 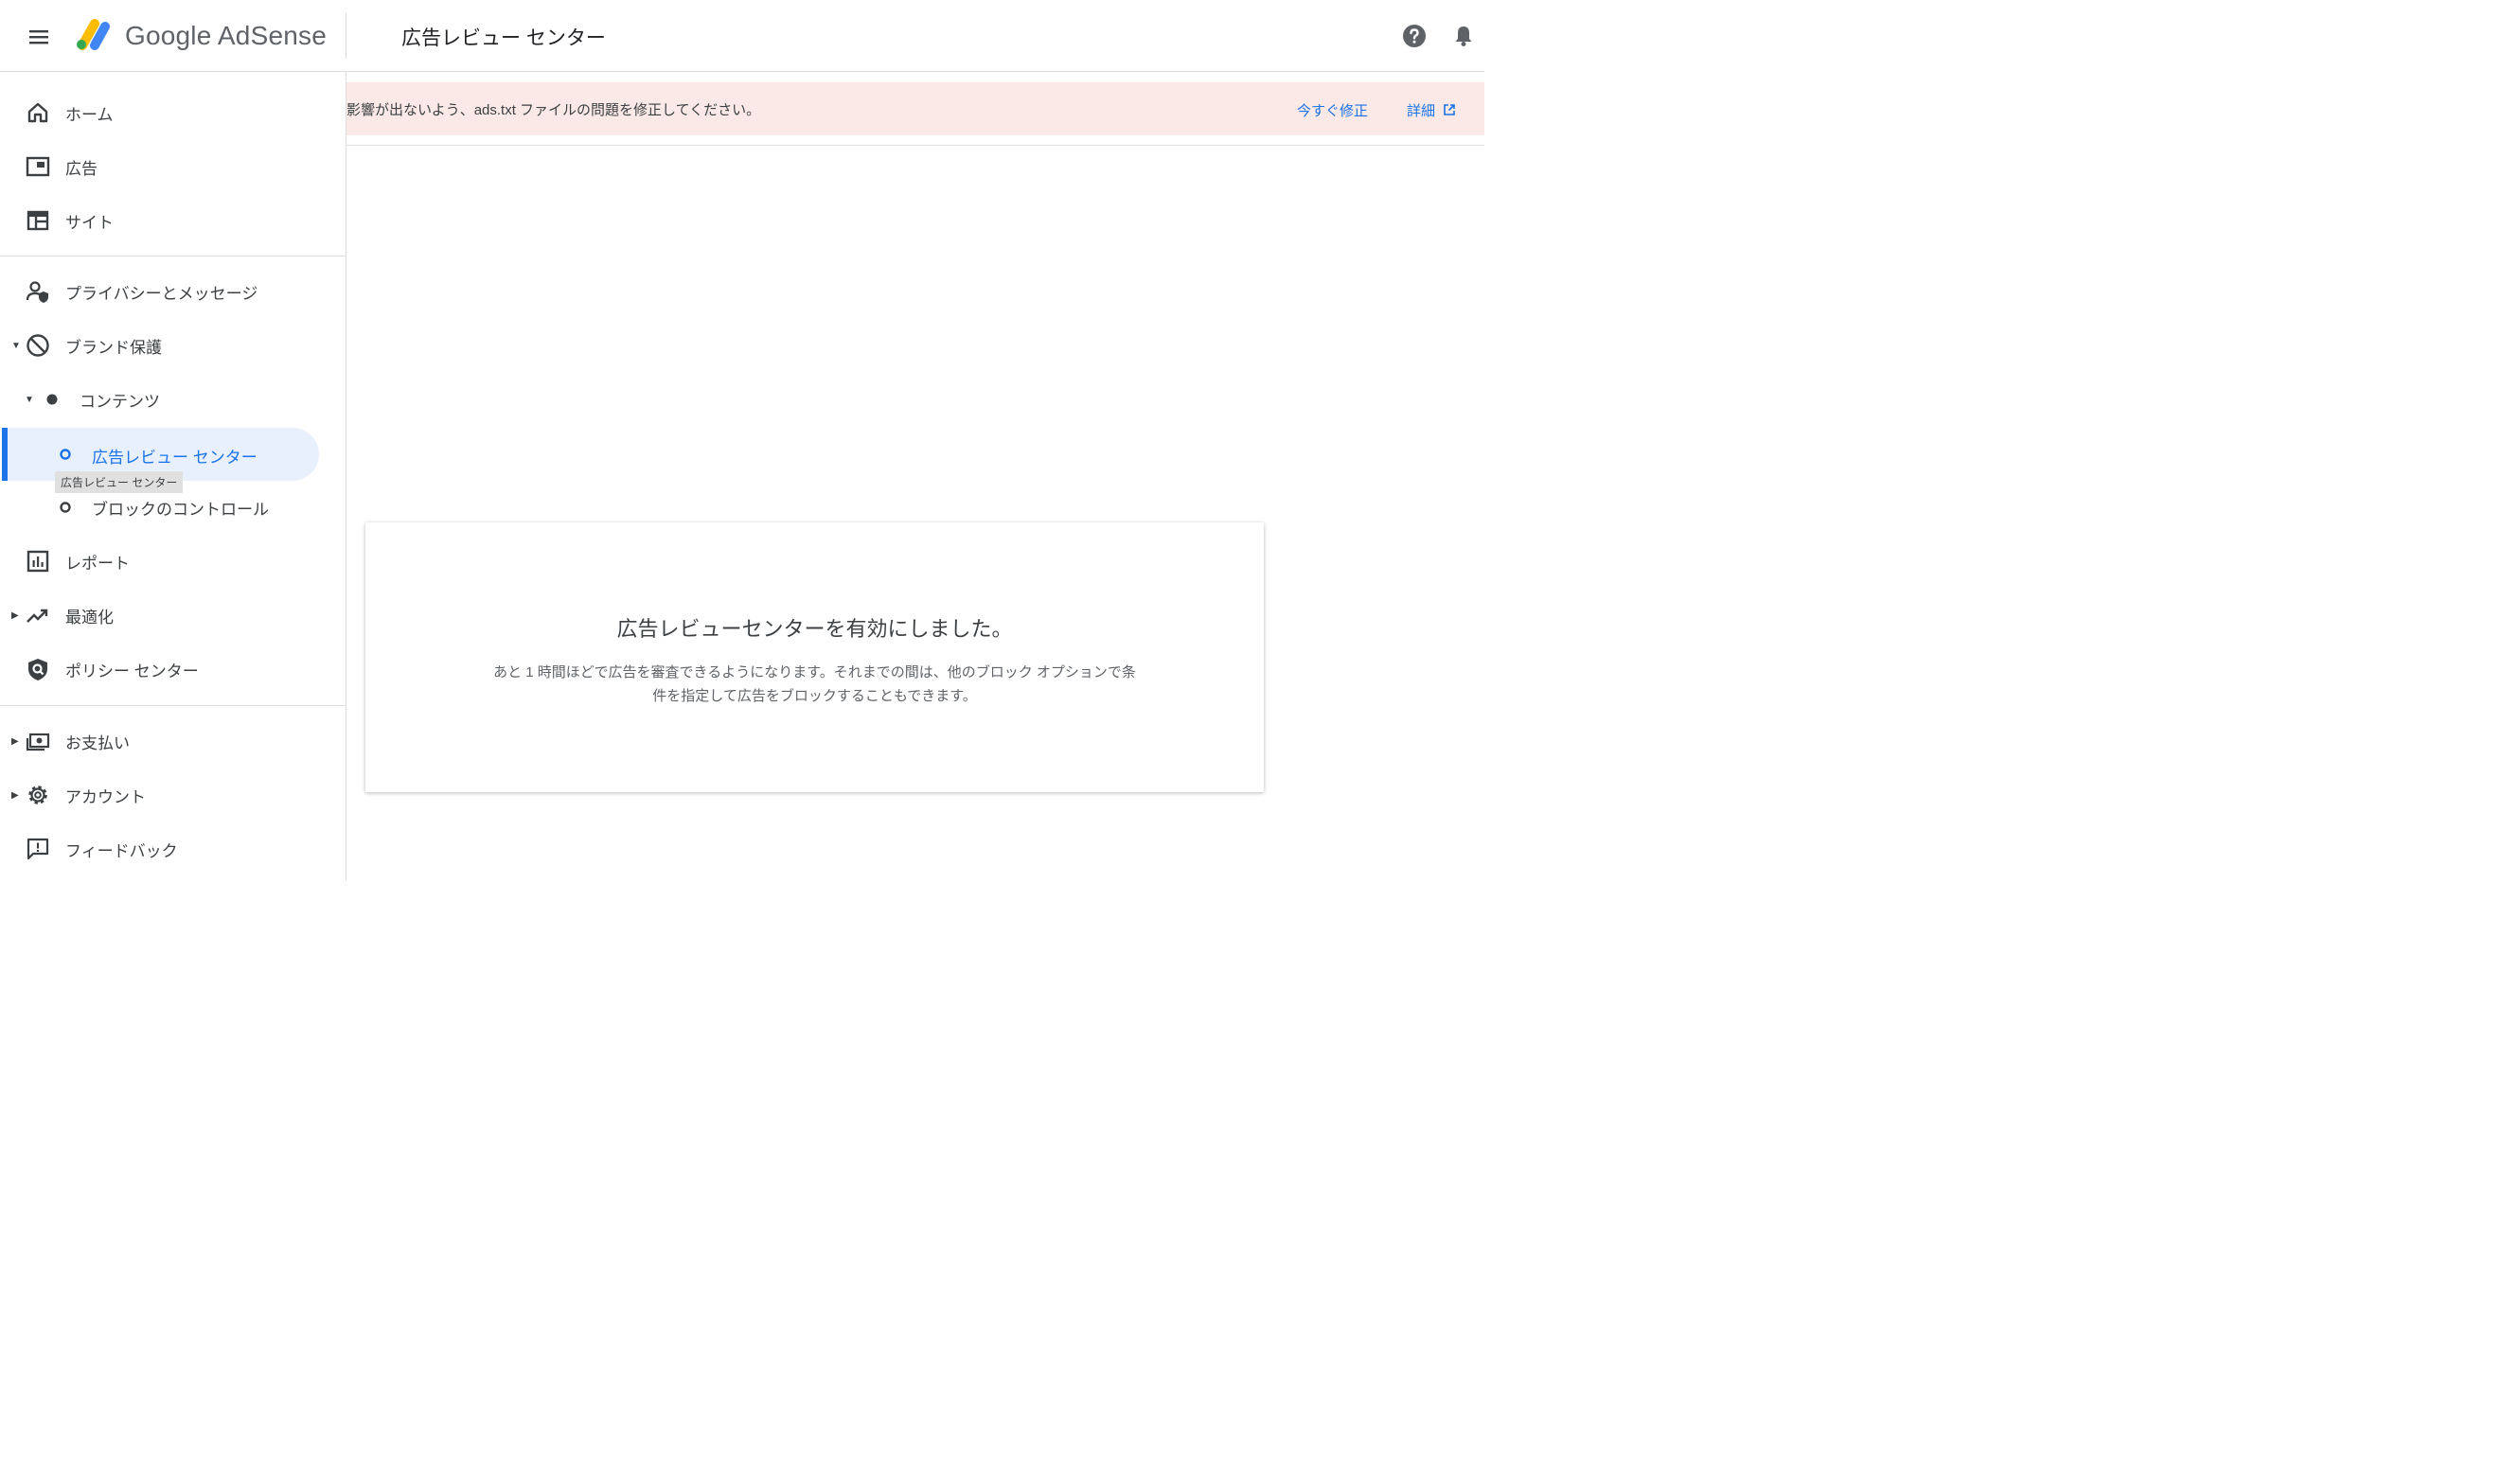 What do you see at coordinates (37, 669) in the screenshot?
I see `policy-icon` at bounding box center [37, 669].